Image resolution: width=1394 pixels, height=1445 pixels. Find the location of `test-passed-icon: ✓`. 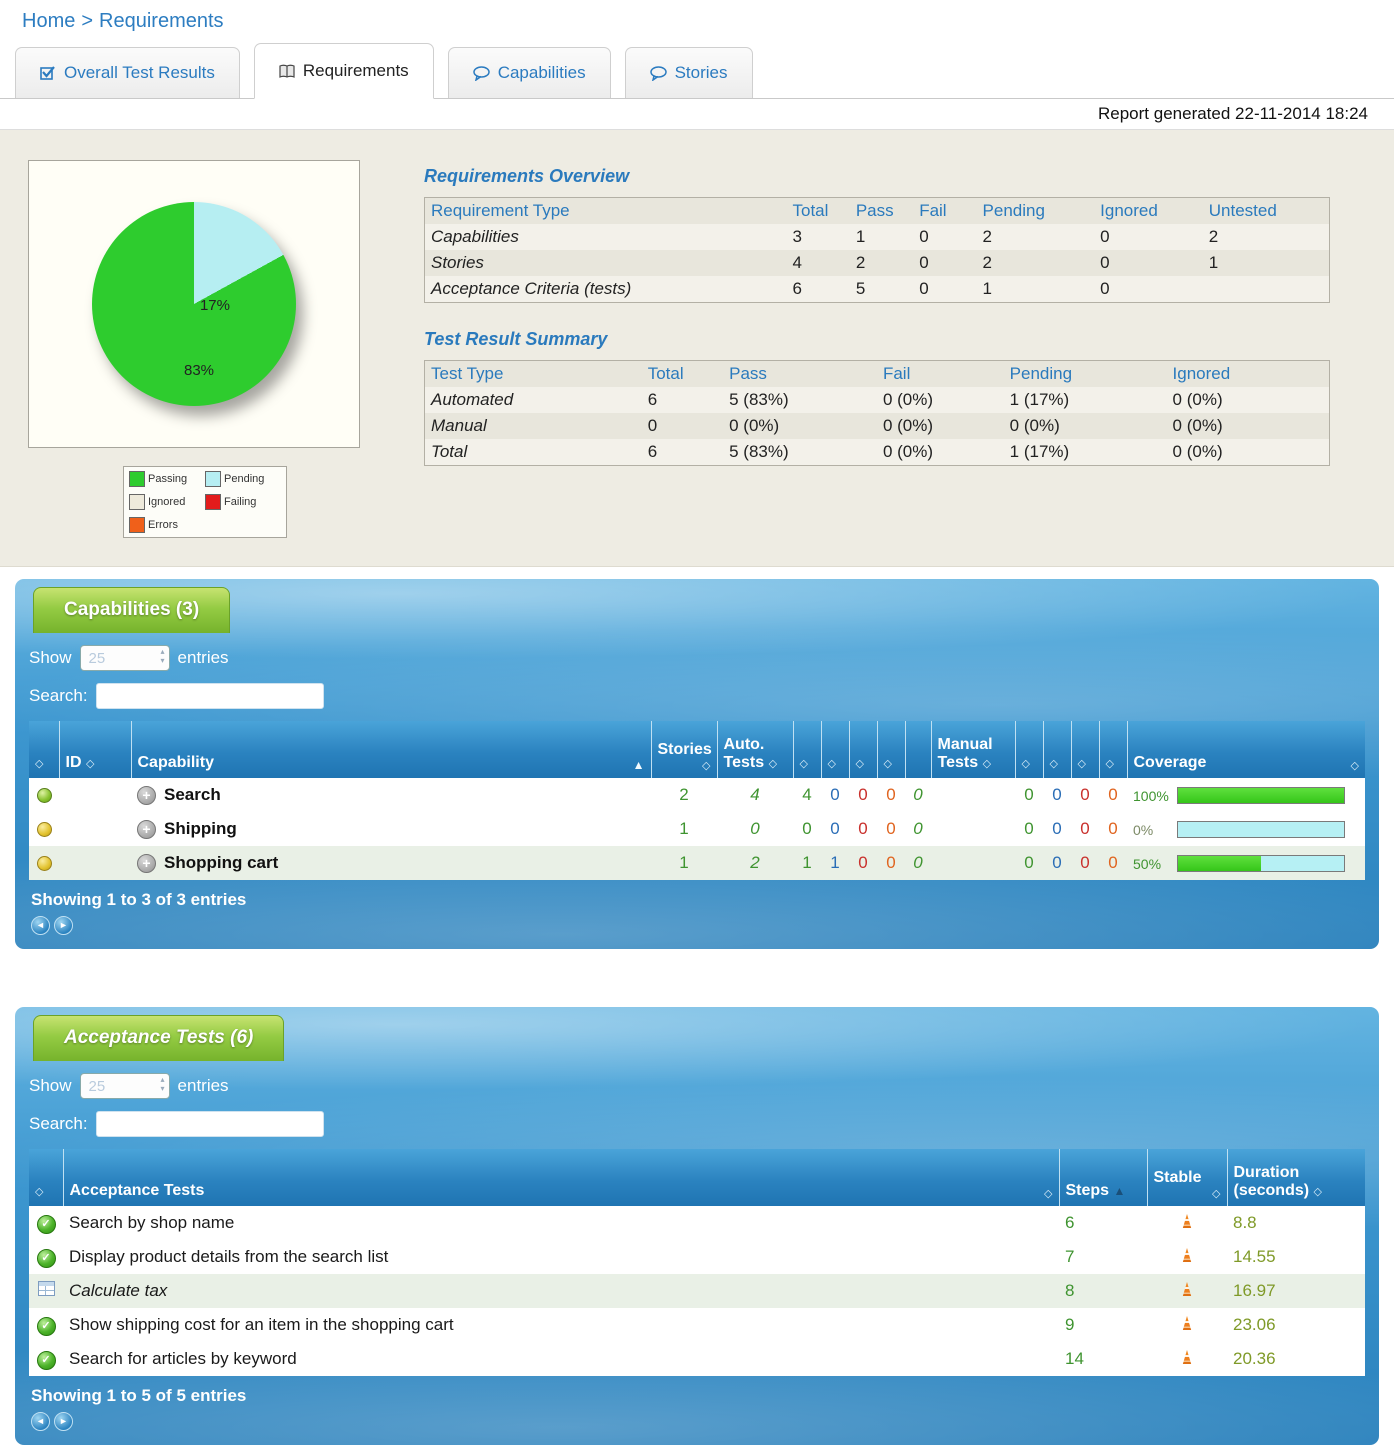

test-passed-icon: ✓ is located at coordinates (46, 1258).